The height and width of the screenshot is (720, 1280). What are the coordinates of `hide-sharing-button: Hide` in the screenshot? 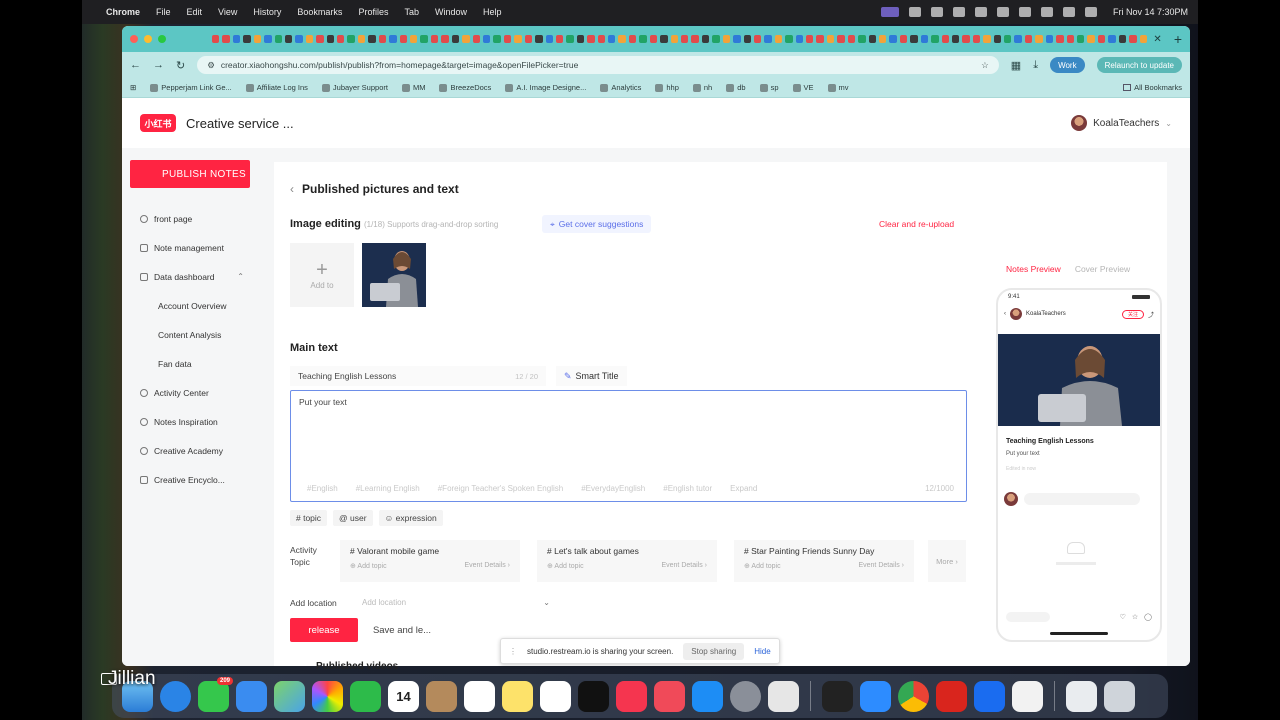 It's located at (762, 651).